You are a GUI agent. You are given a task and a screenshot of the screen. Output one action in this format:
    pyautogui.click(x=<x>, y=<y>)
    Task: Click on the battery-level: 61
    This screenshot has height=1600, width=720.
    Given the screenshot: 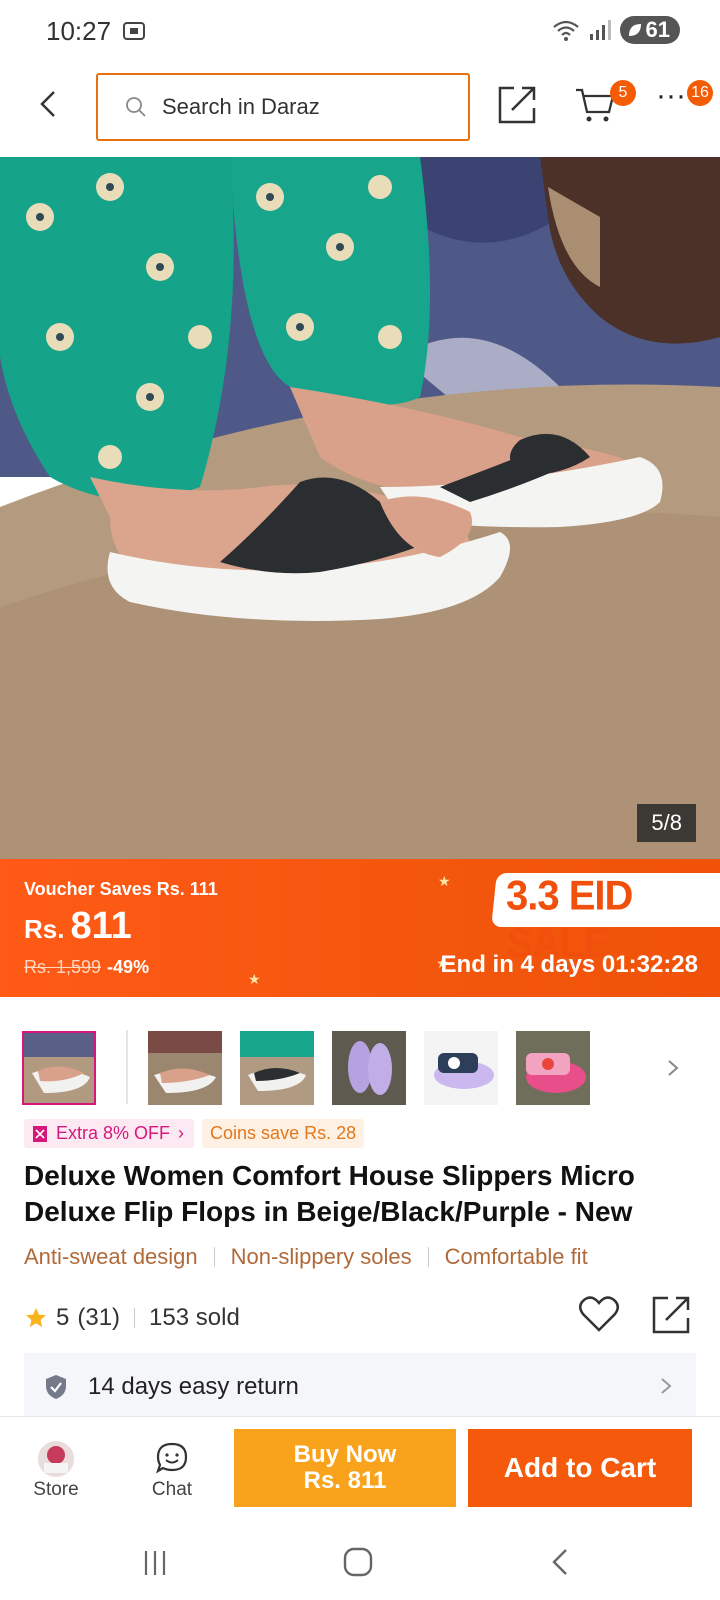 What is the action you would take?
    pyautogui.click(x=657, y=29)
    